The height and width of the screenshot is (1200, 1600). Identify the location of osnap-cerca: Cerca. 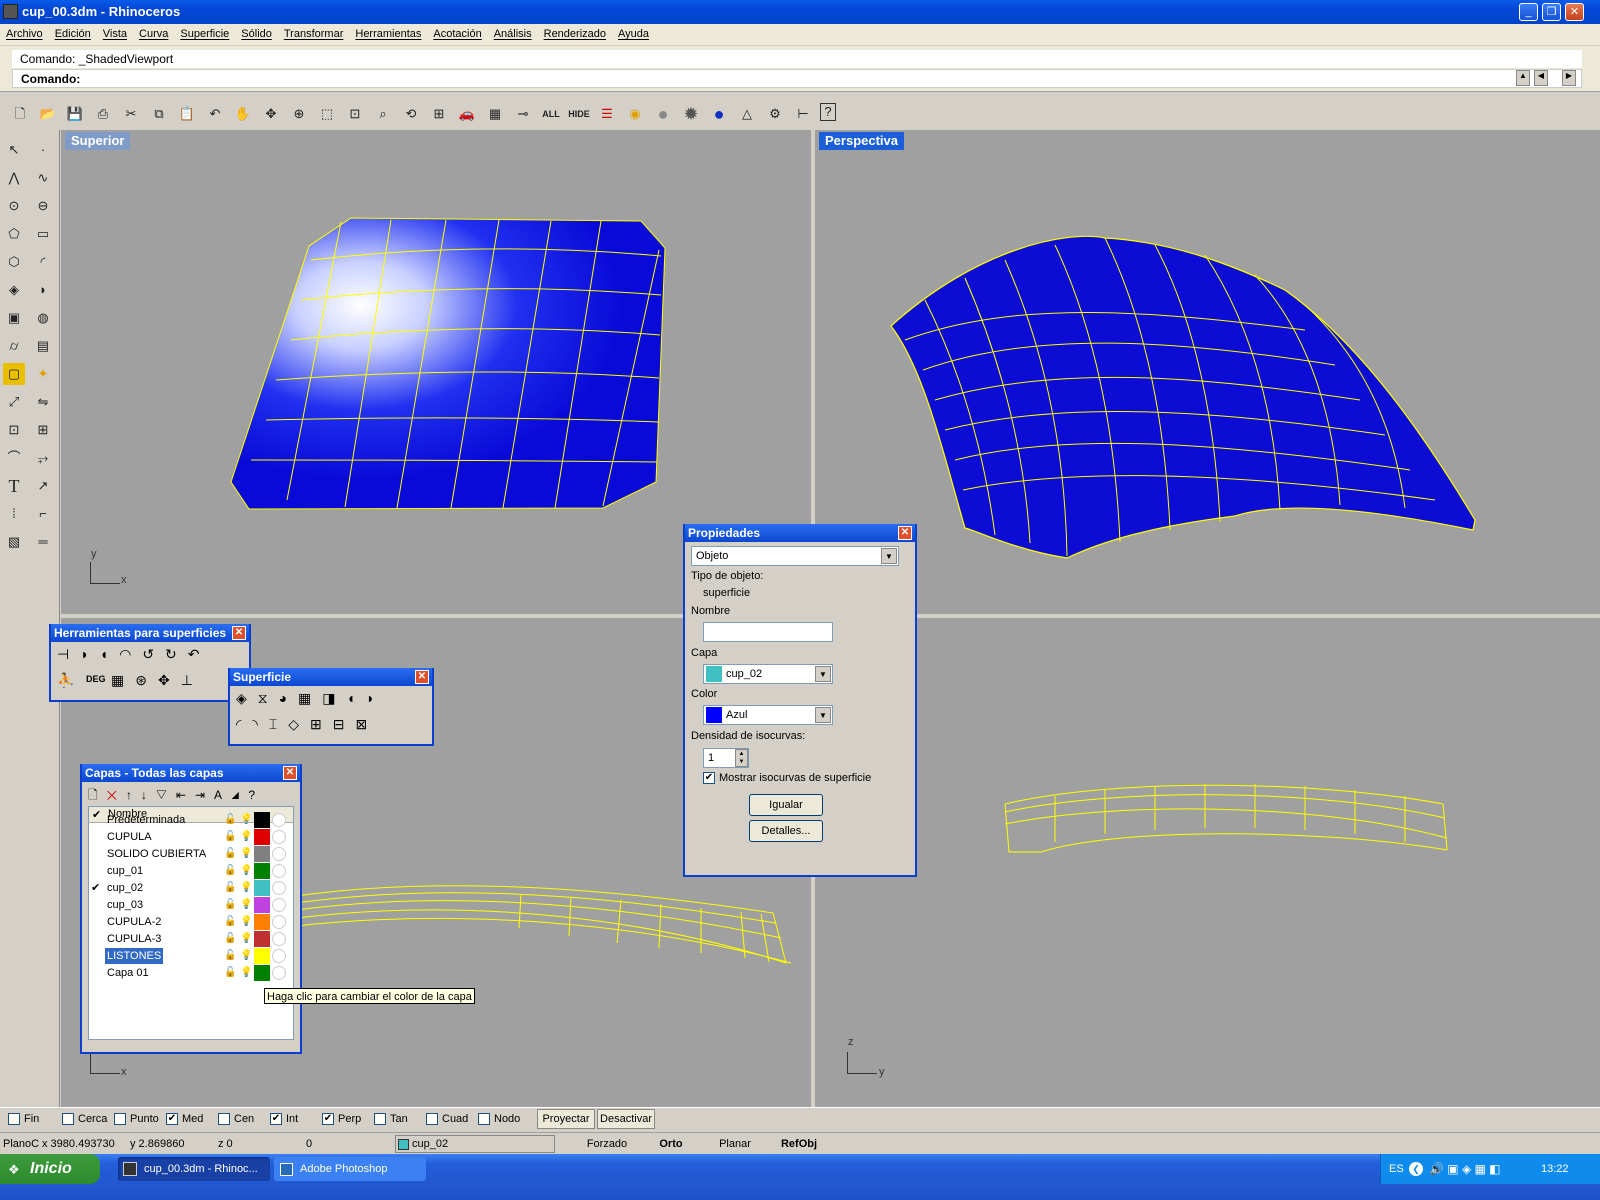
(84, 1119).